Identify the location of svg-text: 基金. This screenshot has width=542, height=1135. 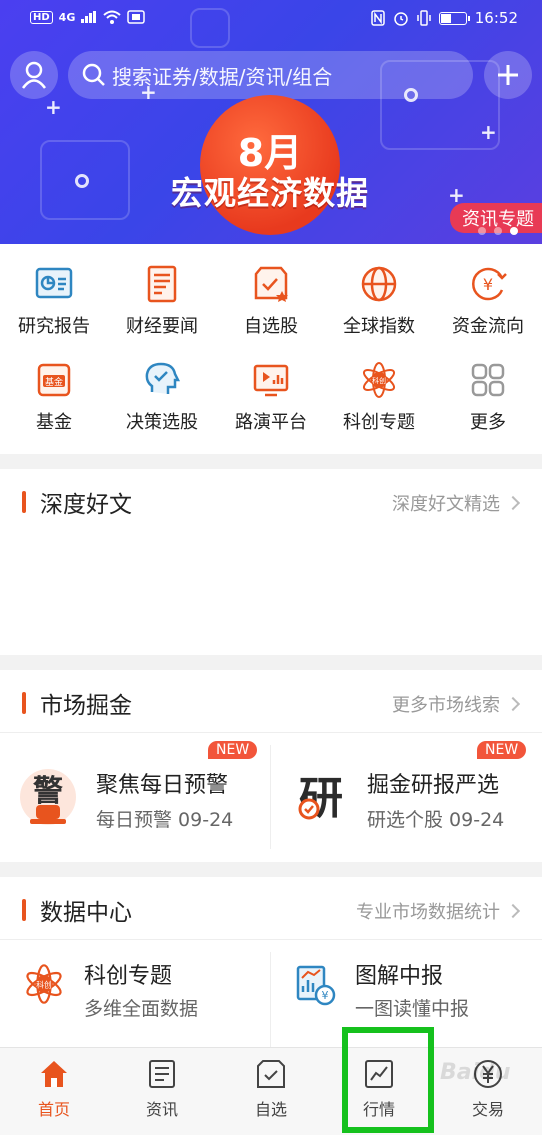
(54, 382).